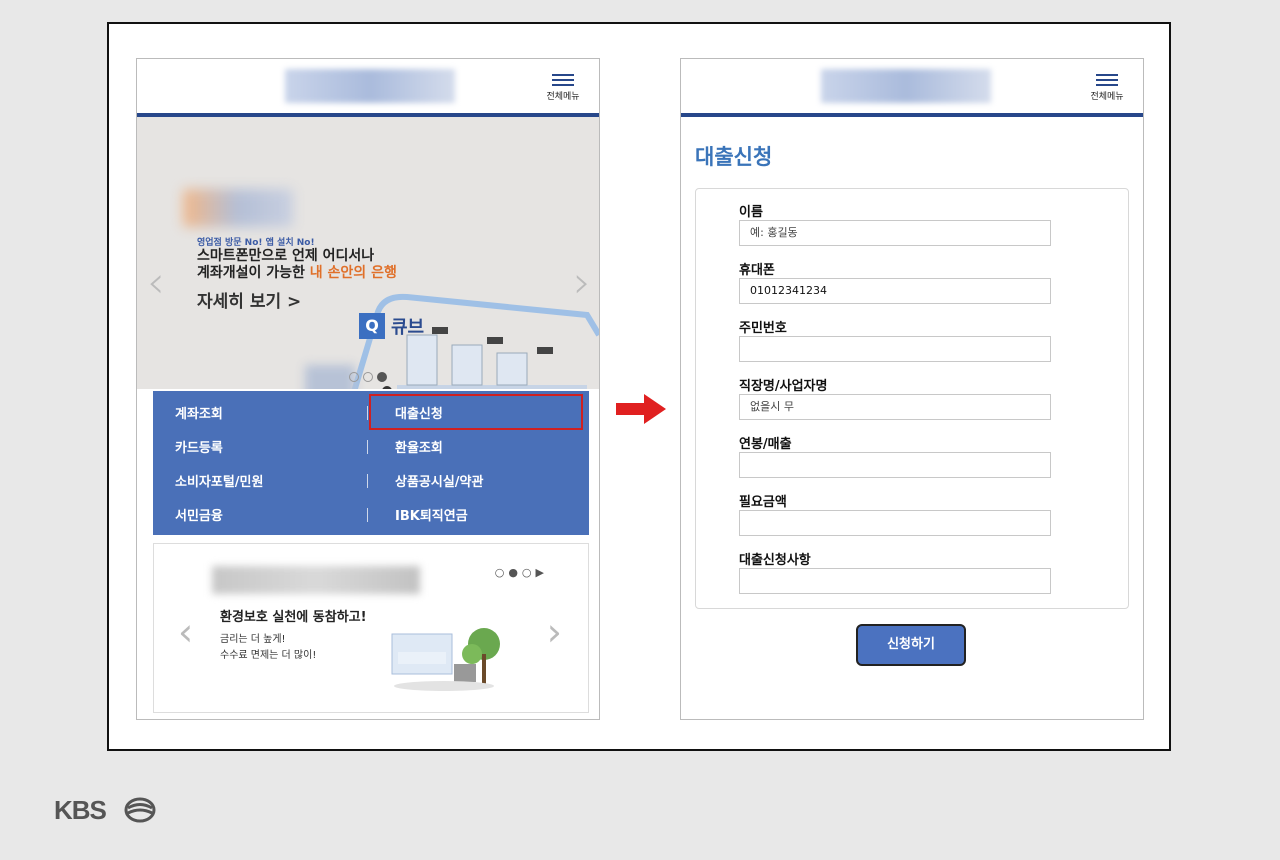 The width and height of the screenshot is (1280, 860). I want to click on kbs-logo-icon, so click(140, 810).